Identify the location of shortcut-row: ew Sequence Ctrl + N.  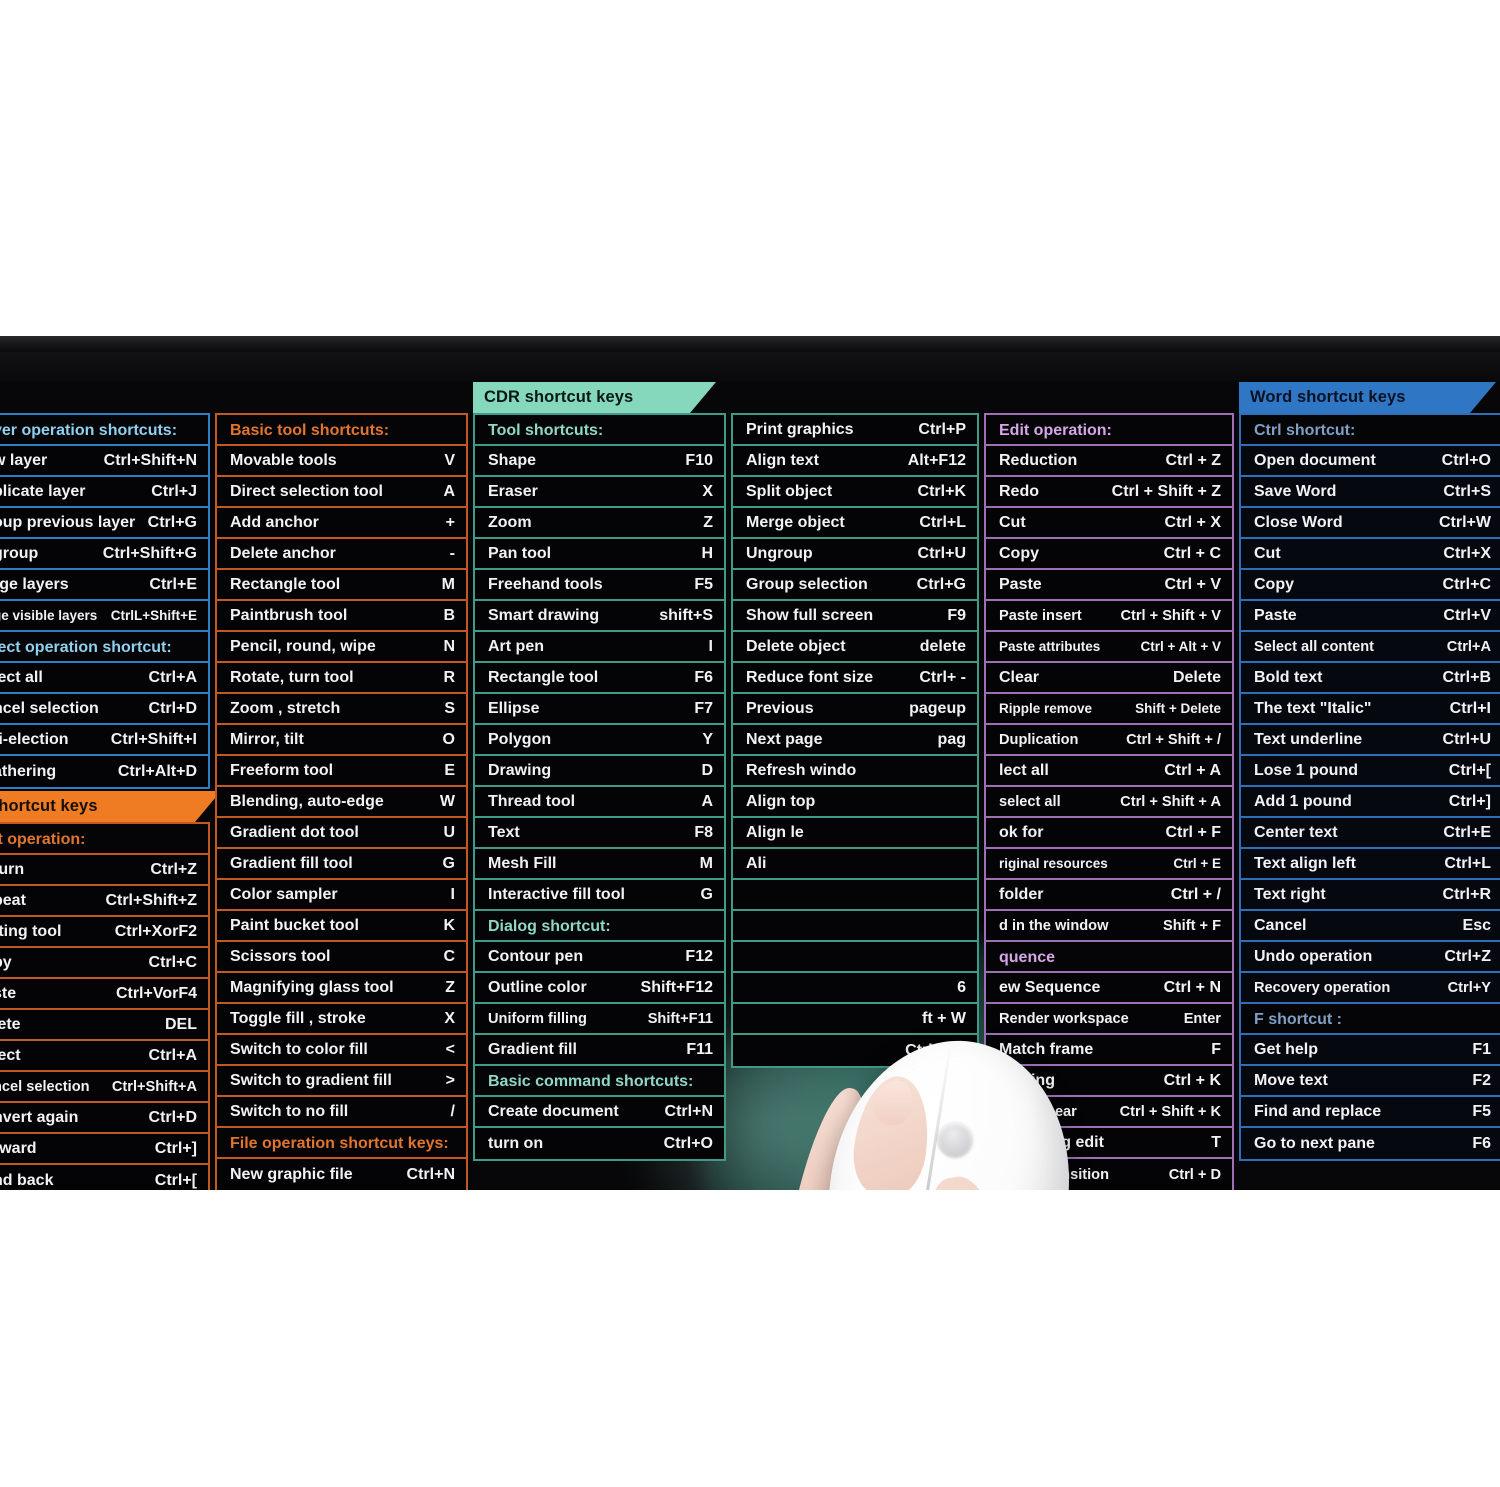
(1109, 988).